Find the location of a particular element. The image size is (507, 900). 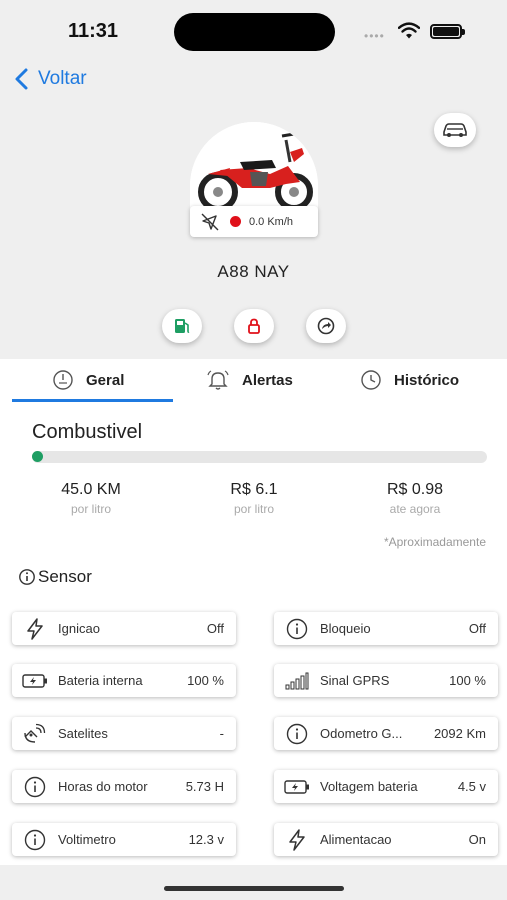

sensor-card-sinal-gprs: Sinal GPRS 100 % is located at coordinates (386, 680).